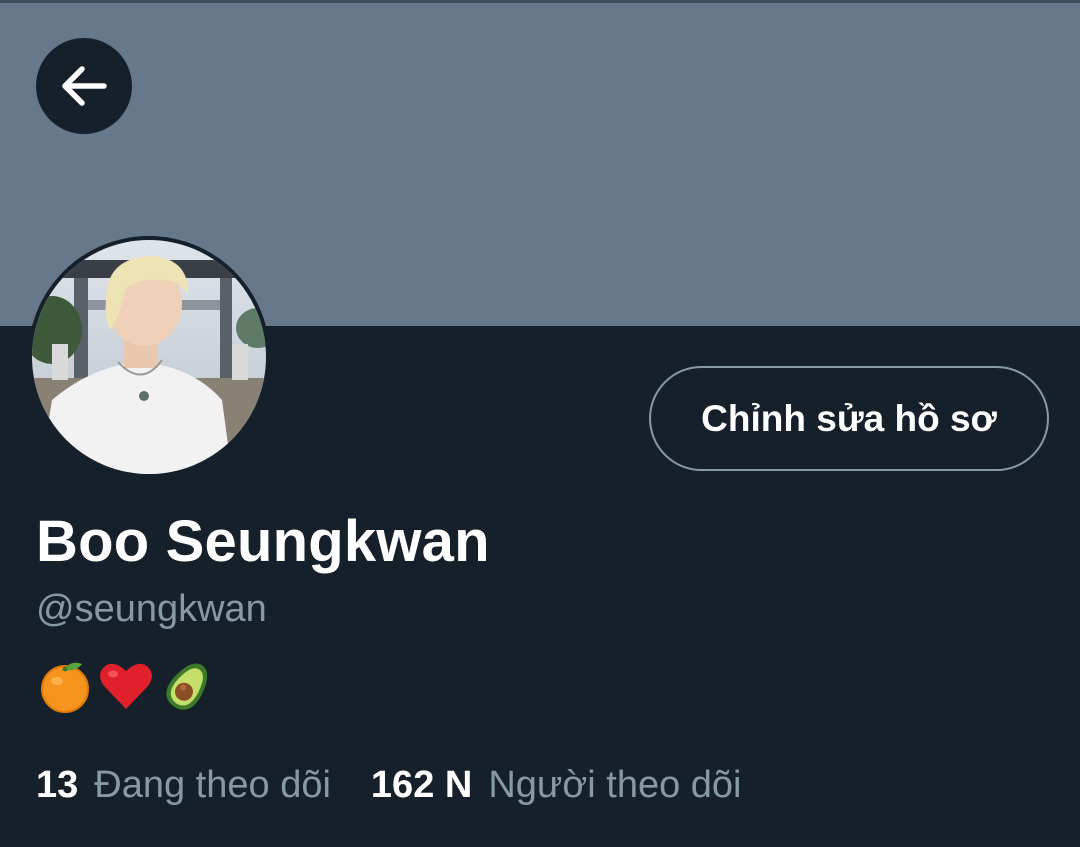 This screenshot has width=1080, height=847. Describe the element at coordinates (421, 785) in the screenshot. I see `followers-count: 162 N` at that location.